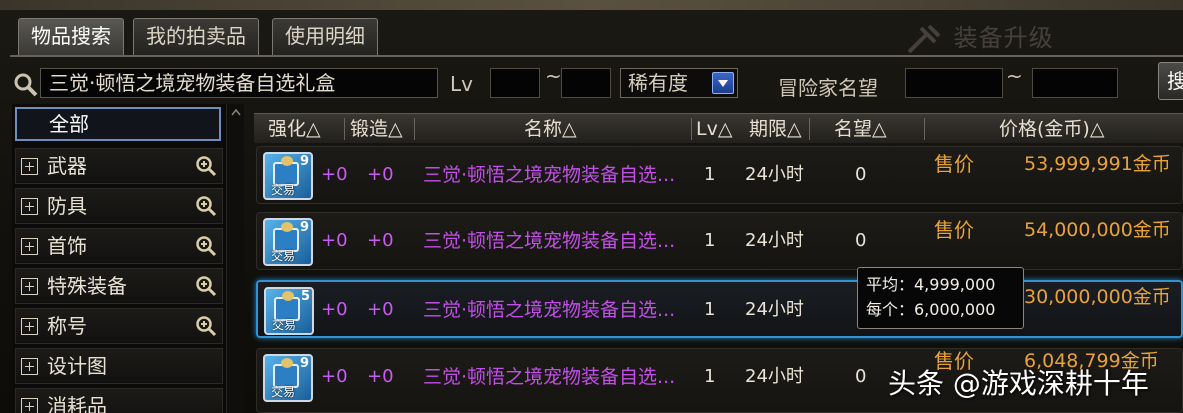  I want to click on column-period: 期限△, so click(775, 129).